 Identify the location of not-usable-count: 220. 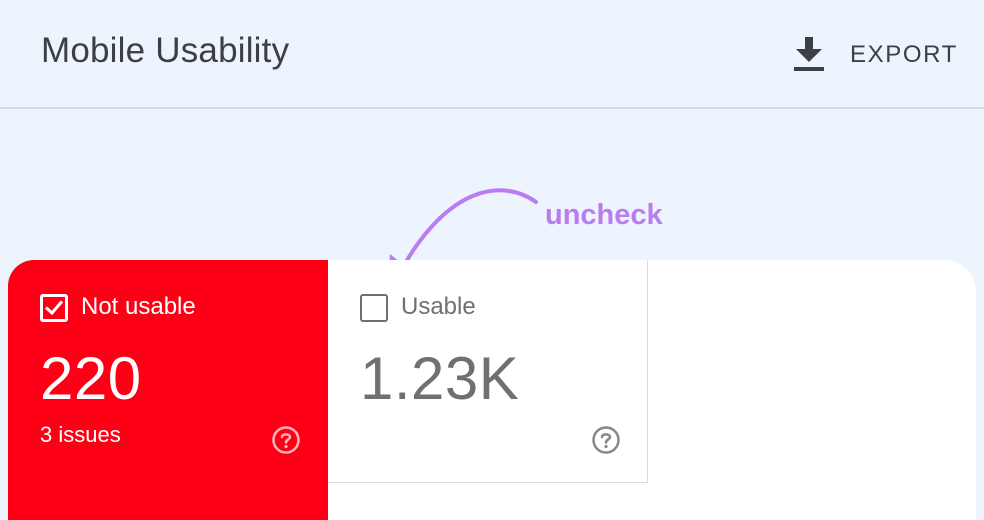
(91, 378).